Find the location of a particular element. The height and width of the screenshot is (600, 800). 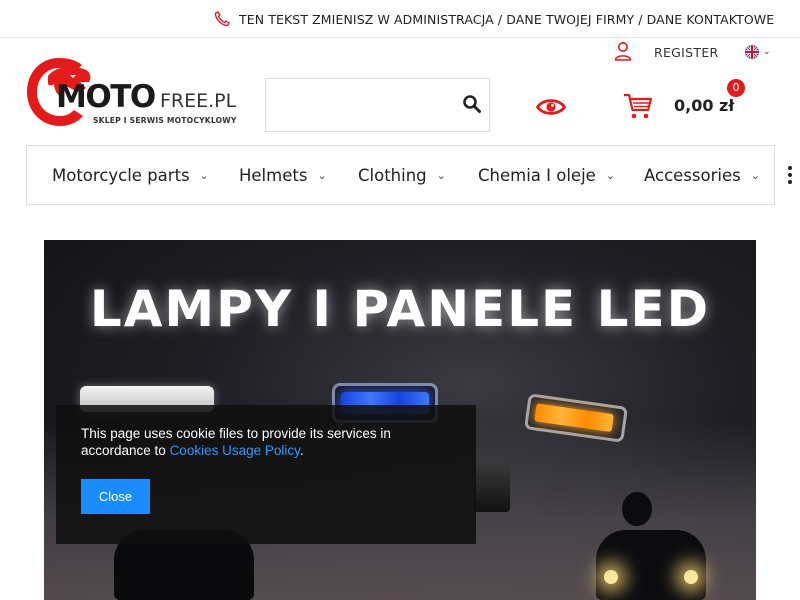

cookie-text-end: . is located at coordinates (301, 450).